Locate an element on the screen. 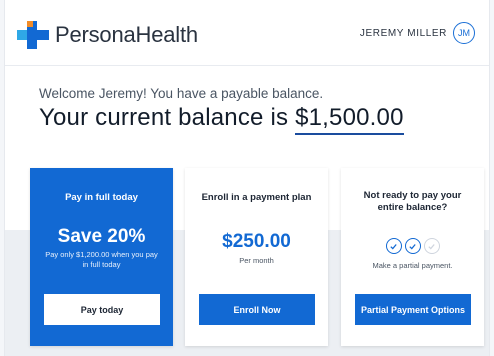  partial-payment-options-button: Partial Payment Options is located at coordinates (413, 309).